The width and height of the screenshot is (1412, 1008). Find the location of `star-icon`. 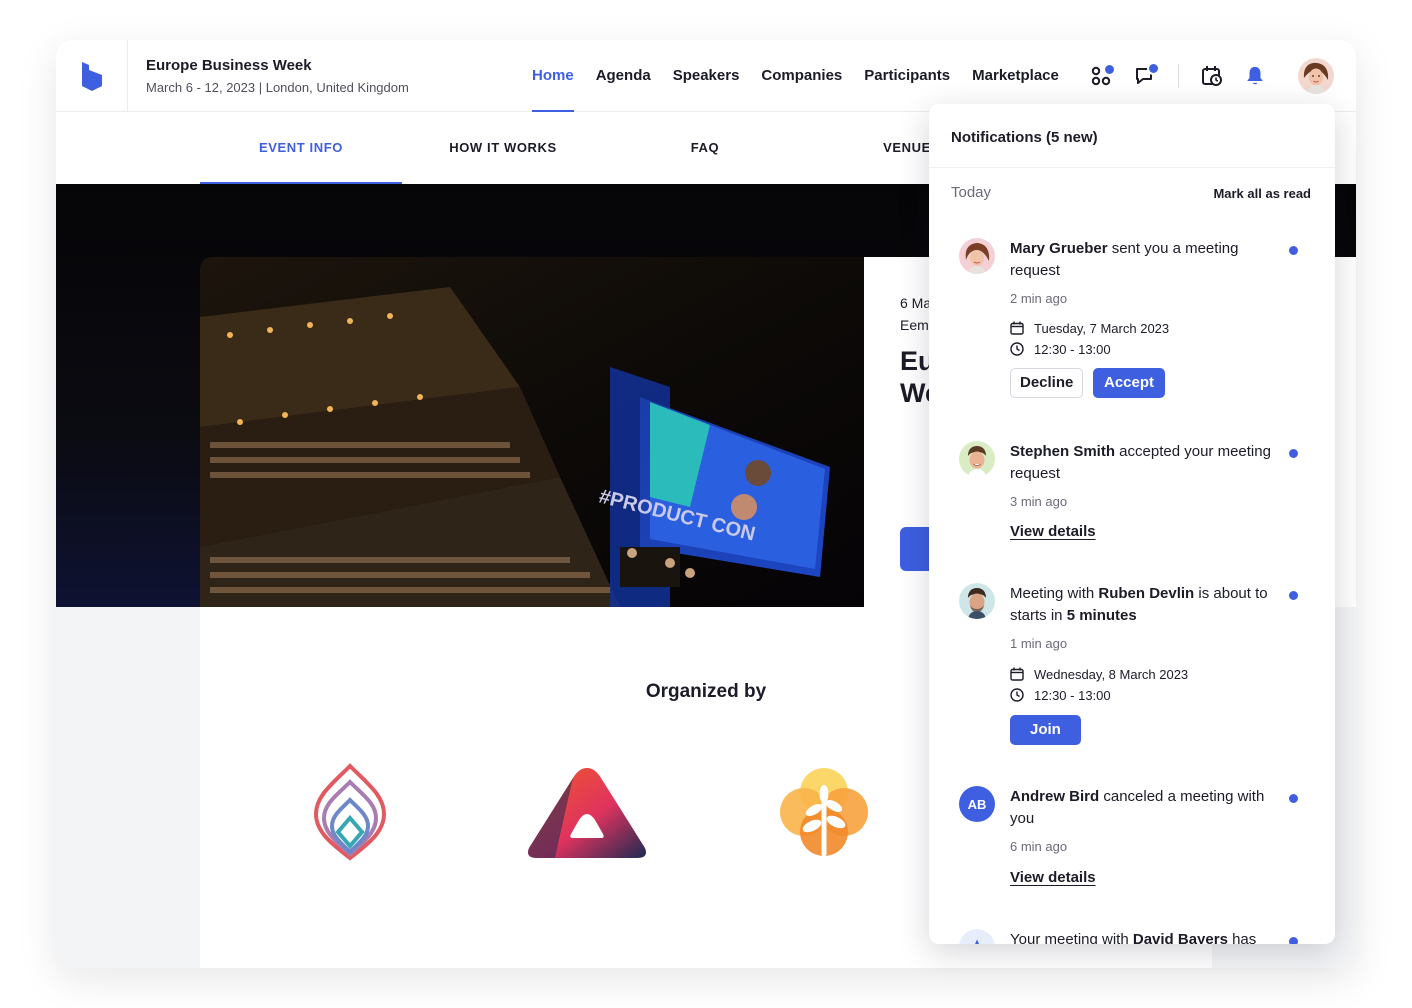

star-icon is located at coordinates (977, 941).